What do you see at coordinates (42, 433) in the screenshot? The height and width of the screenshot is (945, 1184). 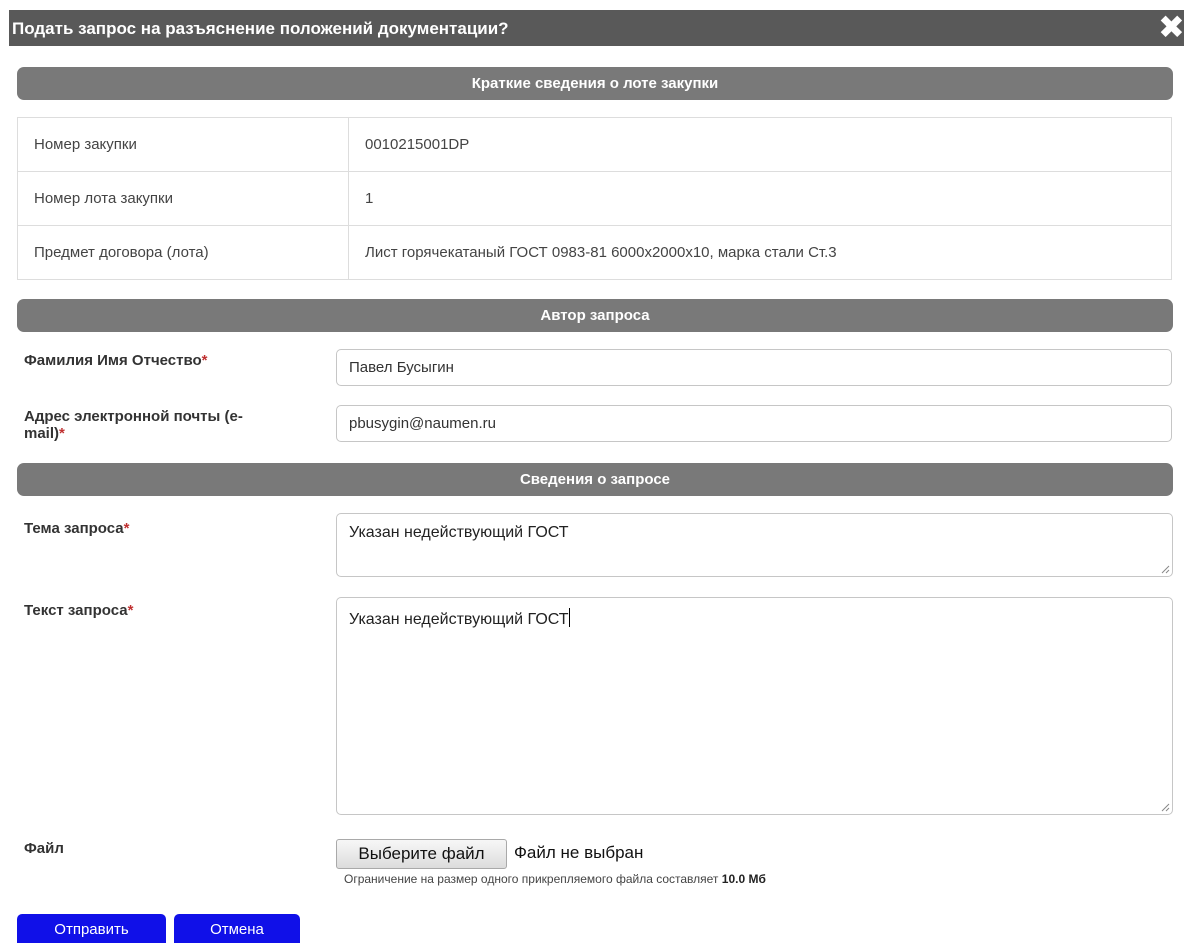 I see `email-label-line2: mail)` at bounding box center [42, 433].